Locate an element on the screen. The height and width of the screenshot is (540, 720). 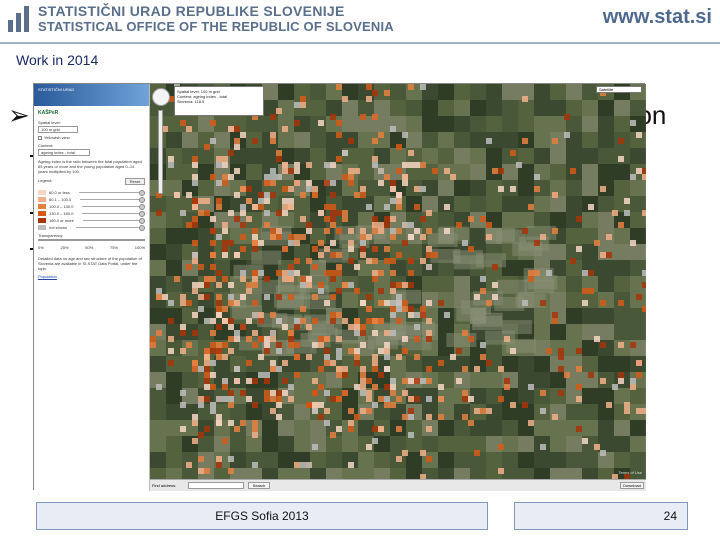
terms-link: Terms of Use is located at coordinates (630, 472).